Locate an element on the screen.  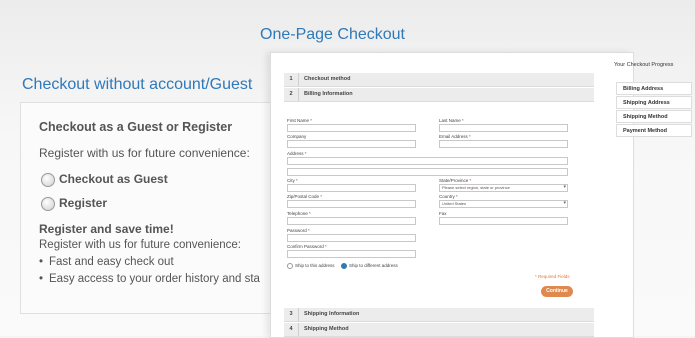
password-label: Password * is located at coordinates (298, 230).